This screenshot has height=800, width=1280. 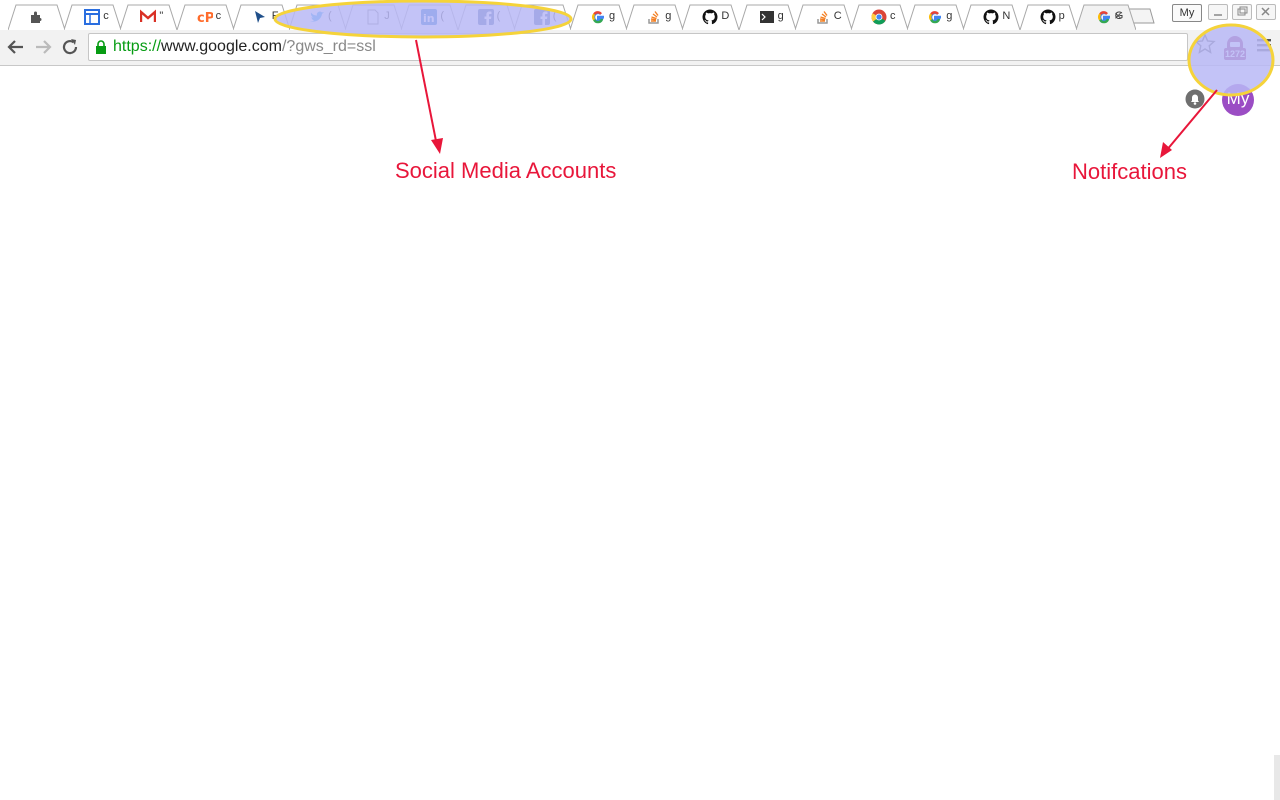 I want to click on notifications-bell-icon, so click(x=1195, y=99).